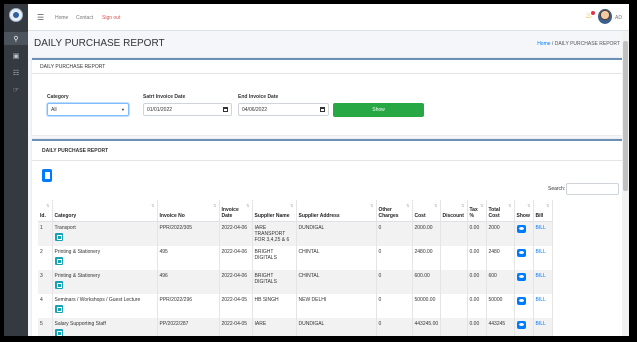 The image size is (637, 342). What do you see at coordinates (255, 110) in the screenshot?
I see `end-date-value: 04/06/2022` at bounding box center [255, 110].